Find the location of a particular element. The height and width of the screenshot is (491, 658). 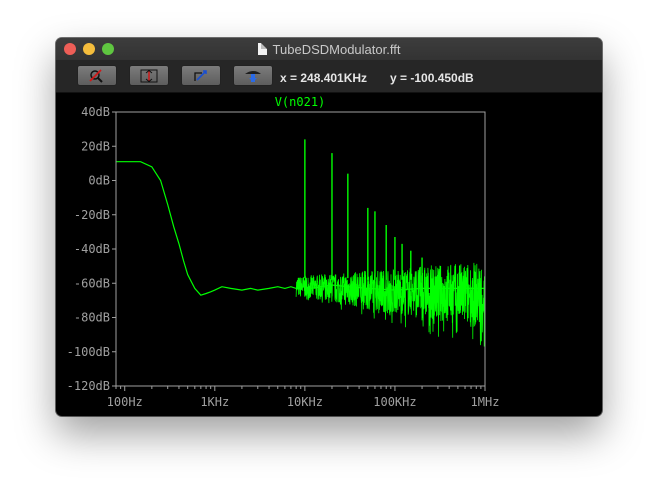

x-axis: 100Hz 1KHz 10KHz 100KHz 1MHz is located at coordinates (303, 397).